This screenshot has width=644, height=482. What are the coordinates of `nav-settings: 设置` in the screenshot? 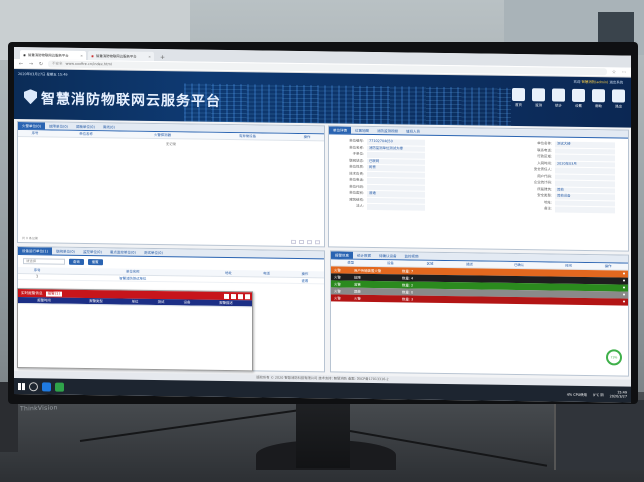 It's located at (578, 99).